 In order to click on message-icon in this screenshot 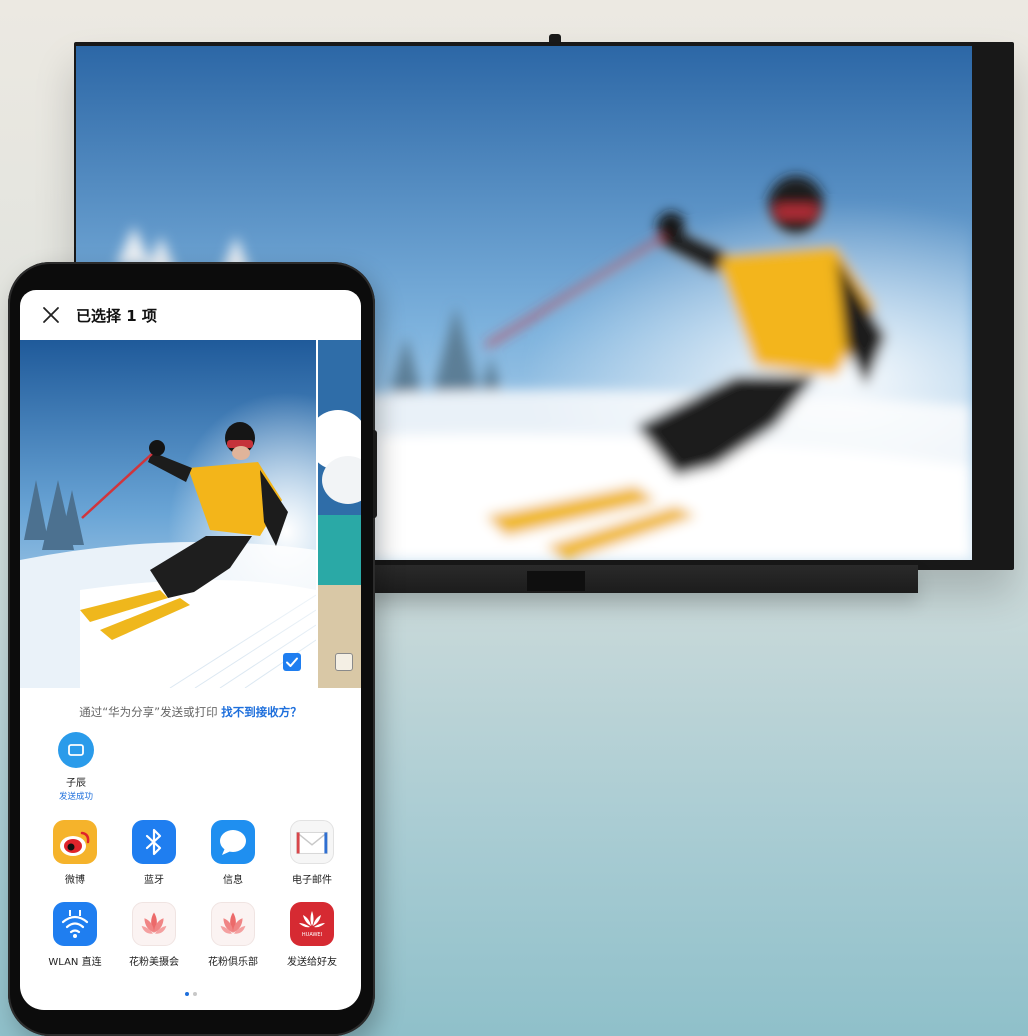, I will do `click(233, 842)`.